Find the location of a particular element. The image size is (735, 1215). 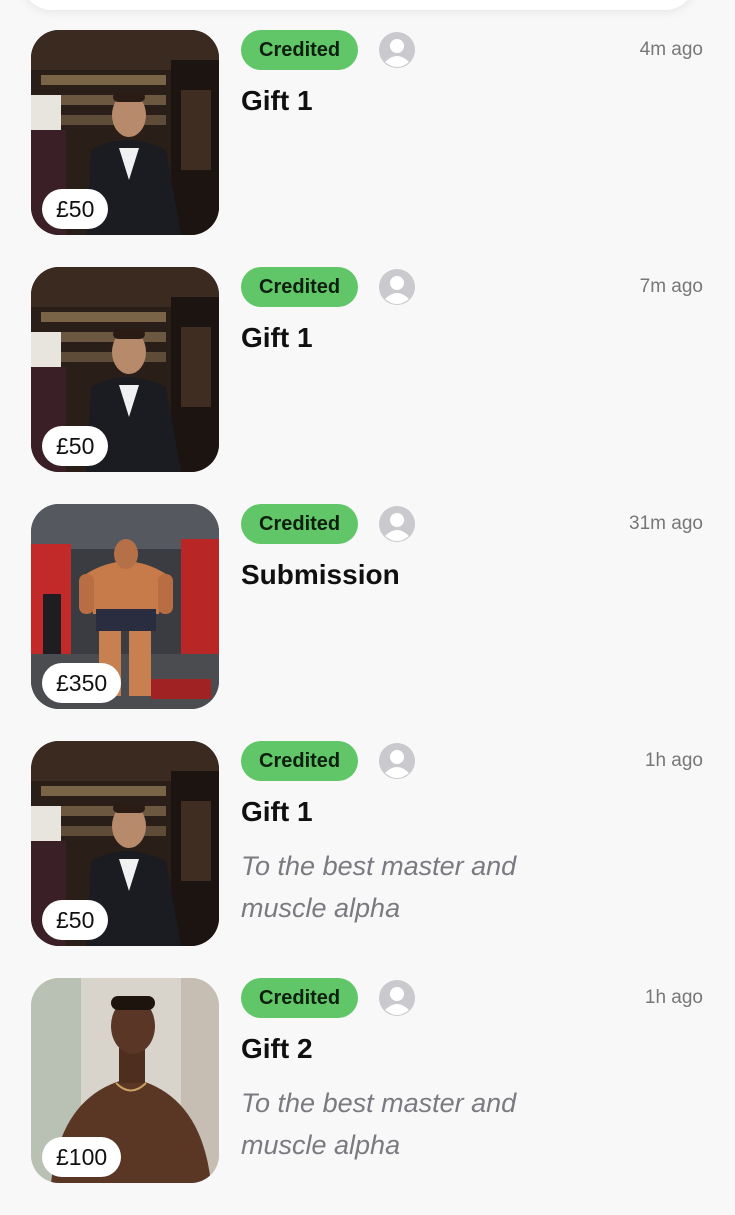

thumbnail-image: £350 is located at coordinates (125, 606).